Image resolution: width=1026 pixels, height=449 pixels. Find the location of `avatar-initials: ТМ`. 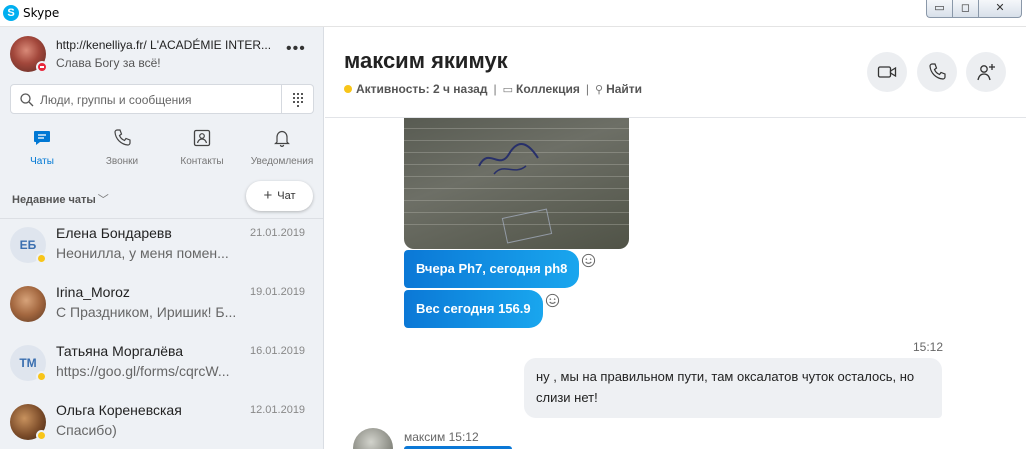

avatar-initials: ТМ is located at coordinates (28, 363).